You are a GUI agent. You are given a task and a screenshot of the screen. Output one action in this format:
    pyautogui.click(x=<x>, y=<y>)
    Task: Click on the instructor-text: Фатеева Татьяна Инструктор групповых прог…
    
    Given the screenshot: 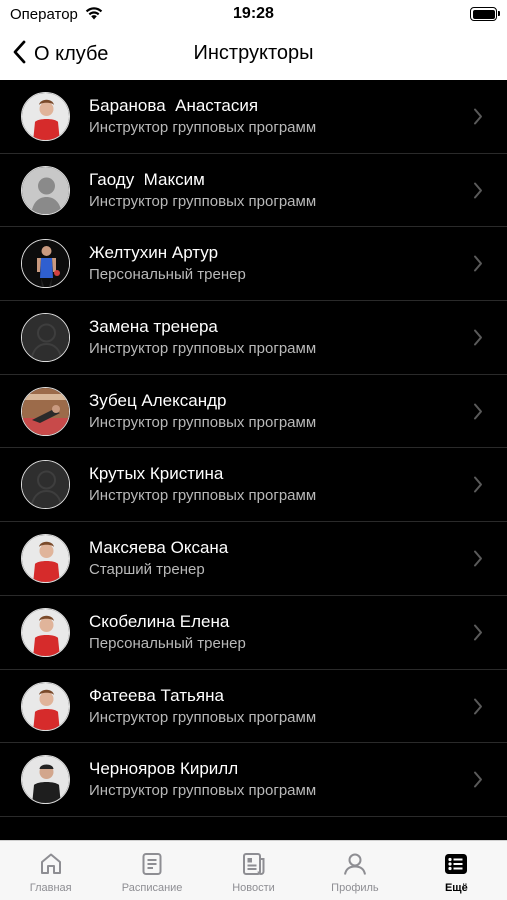 What is the action you would take?
    pyautogui.click(x=202, y=706)
    